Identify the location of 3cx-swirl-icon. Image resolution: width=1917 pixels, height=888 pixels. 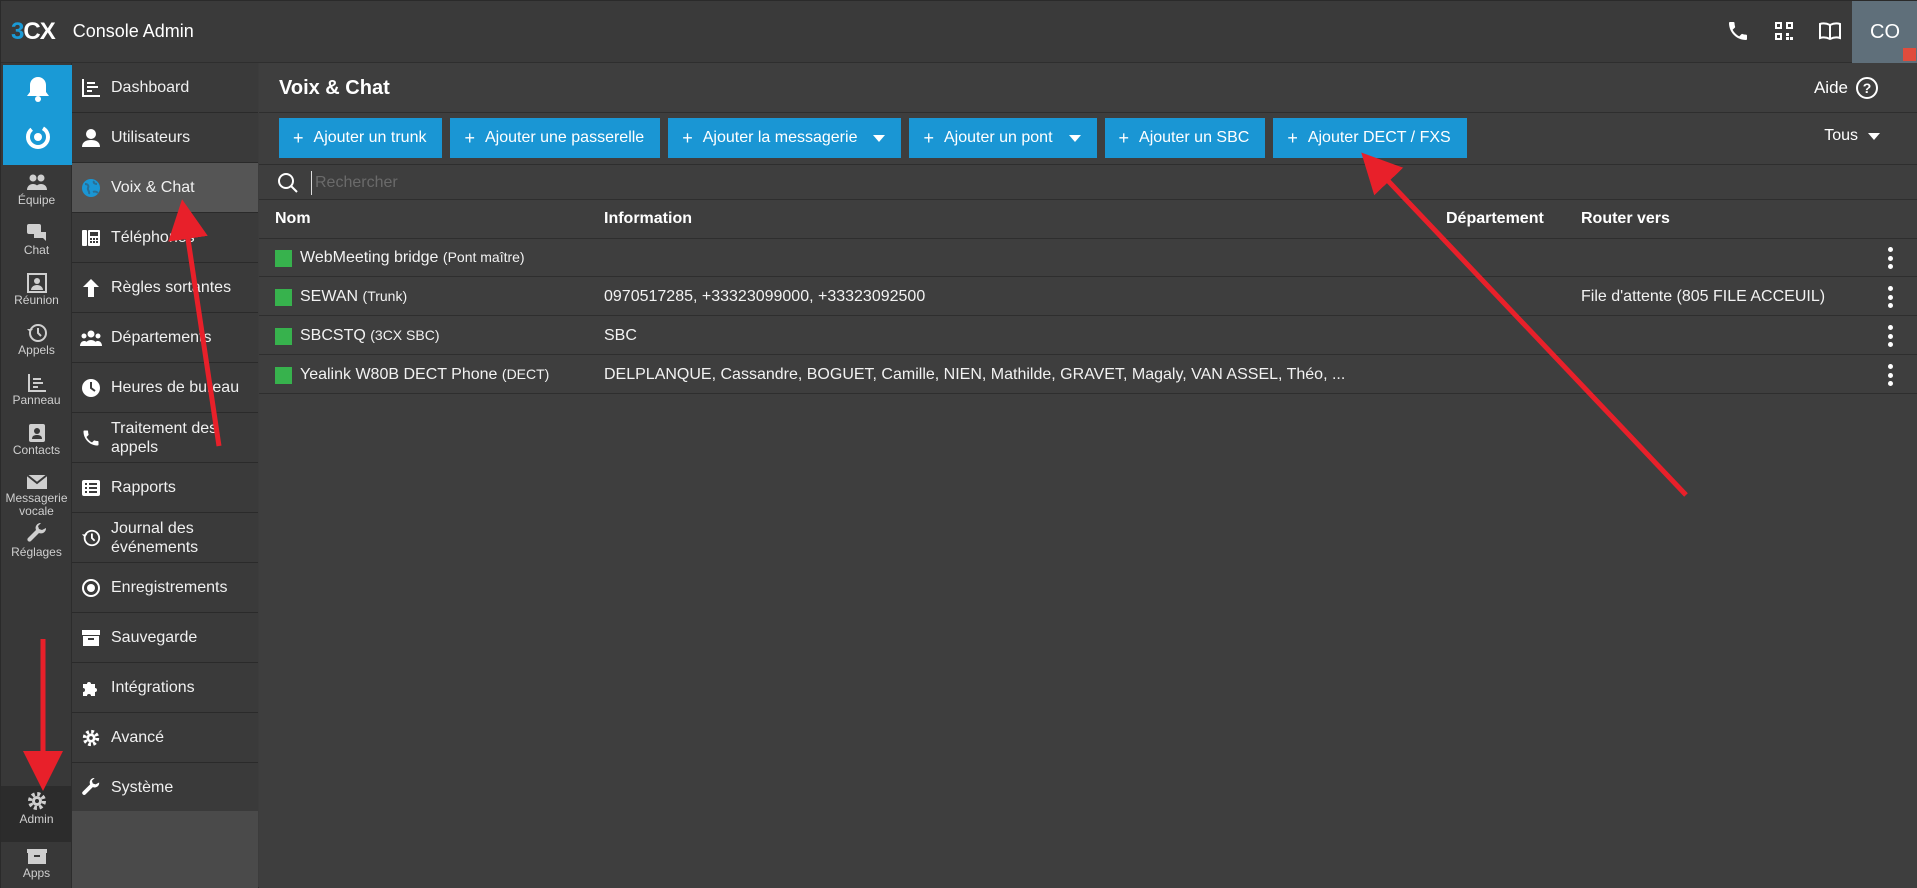
(38, 137).